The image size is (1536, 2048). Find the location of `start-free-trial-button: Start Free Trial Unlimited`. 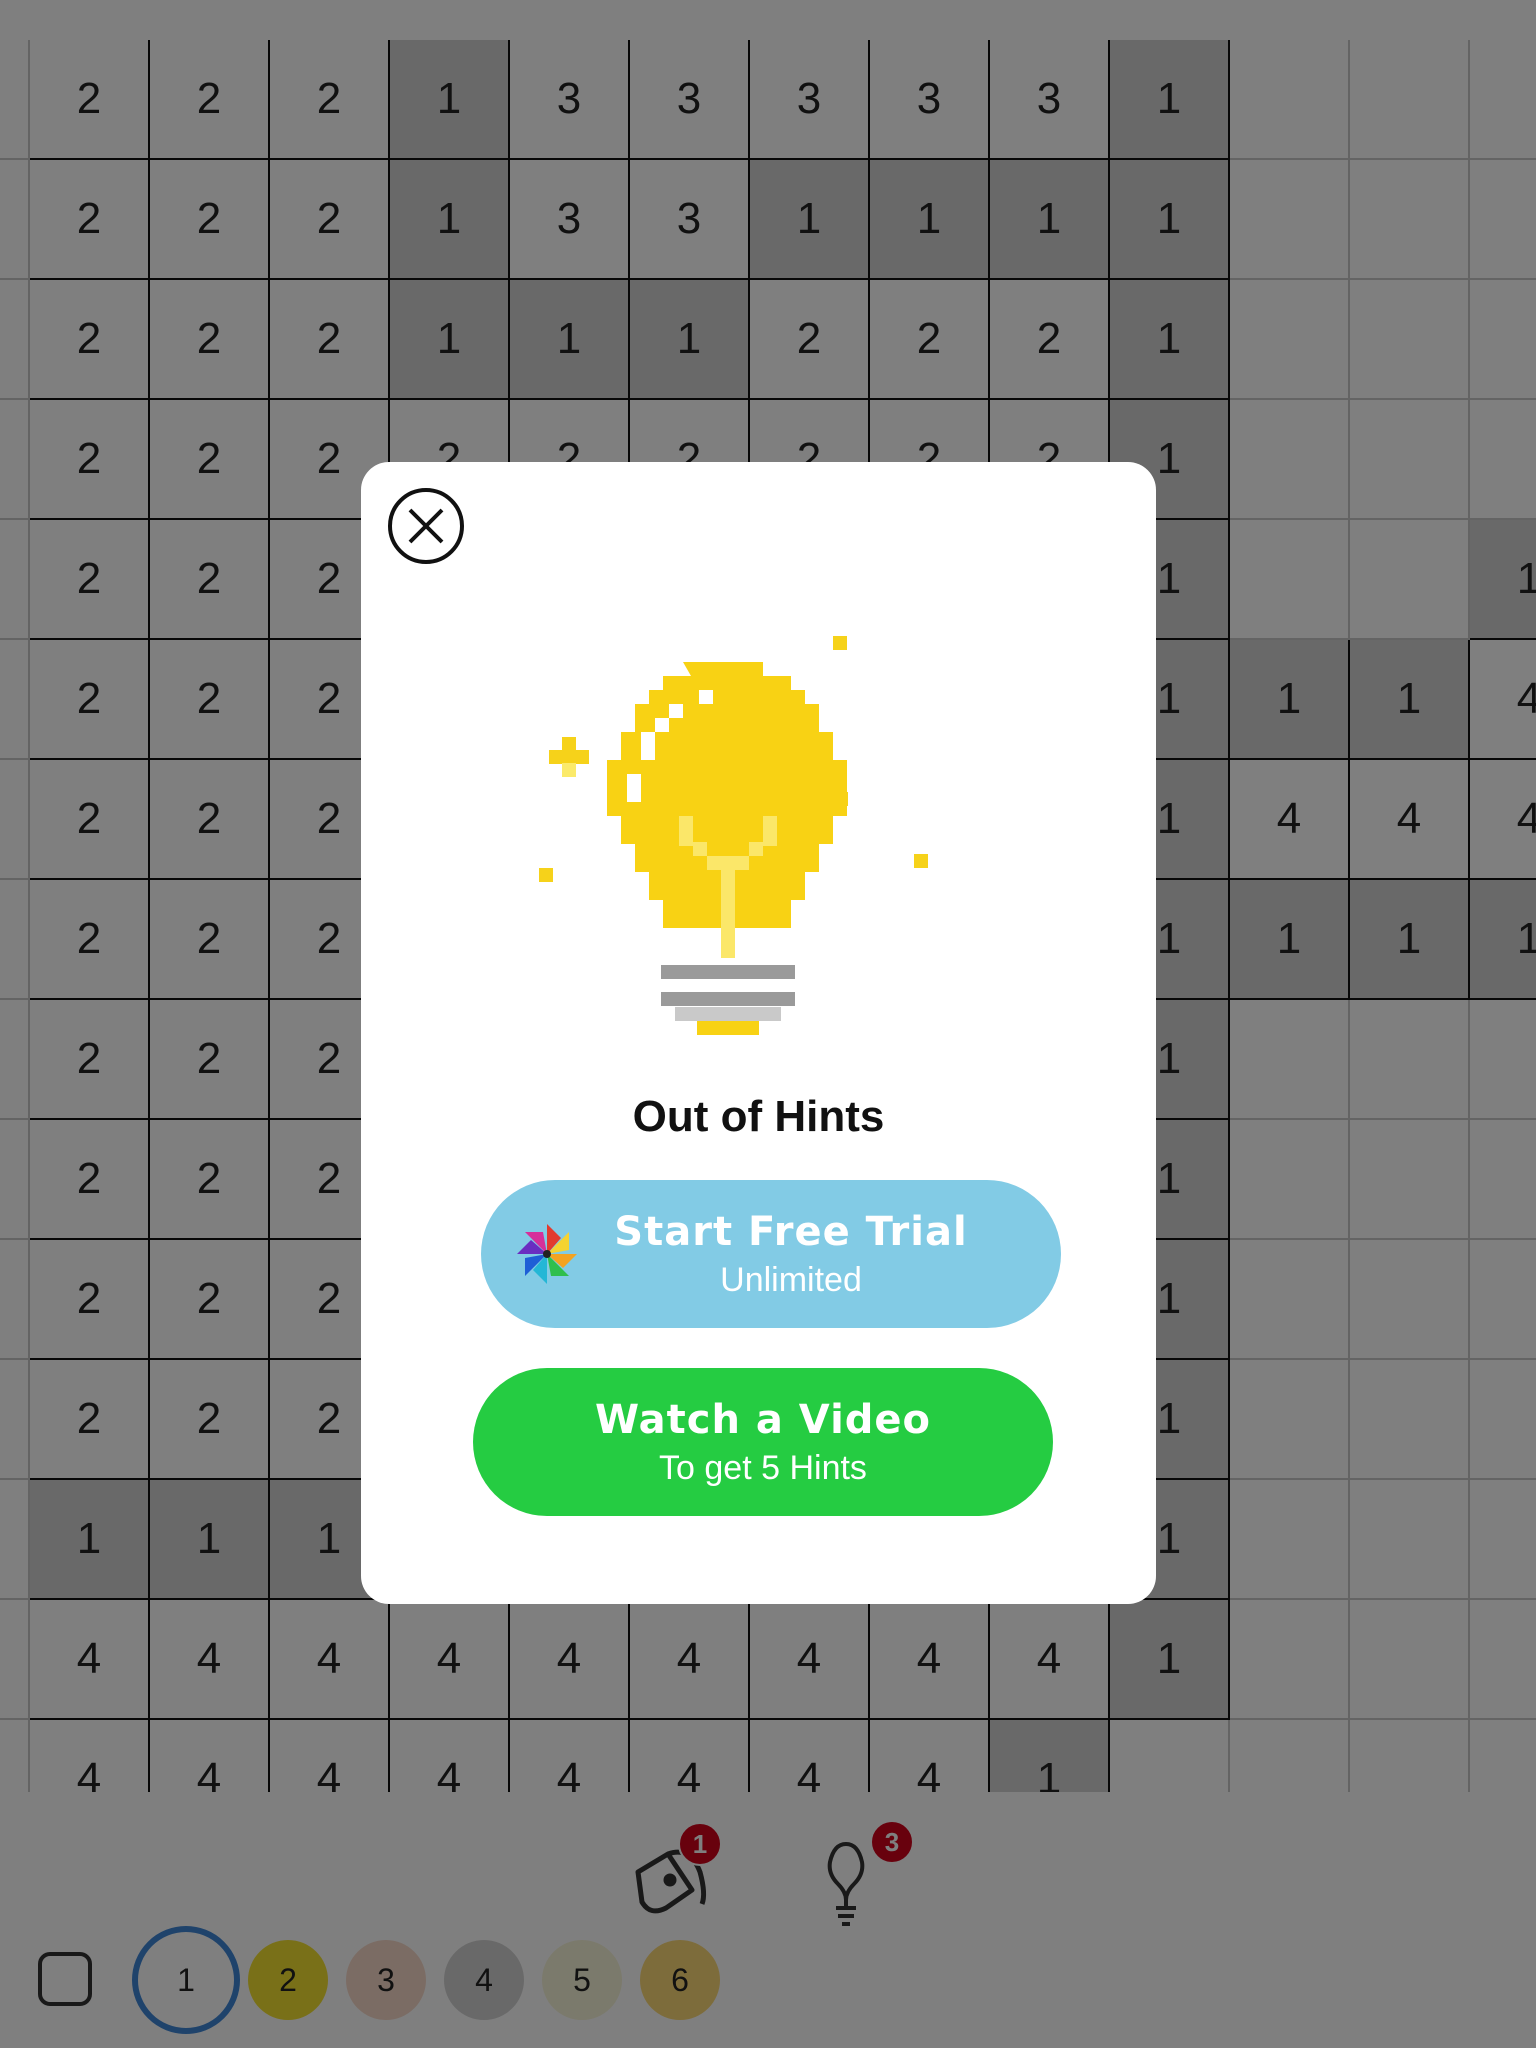

start-free-trial-button: Start Free Trial Unlimited is located at coordinates (771, 1254).